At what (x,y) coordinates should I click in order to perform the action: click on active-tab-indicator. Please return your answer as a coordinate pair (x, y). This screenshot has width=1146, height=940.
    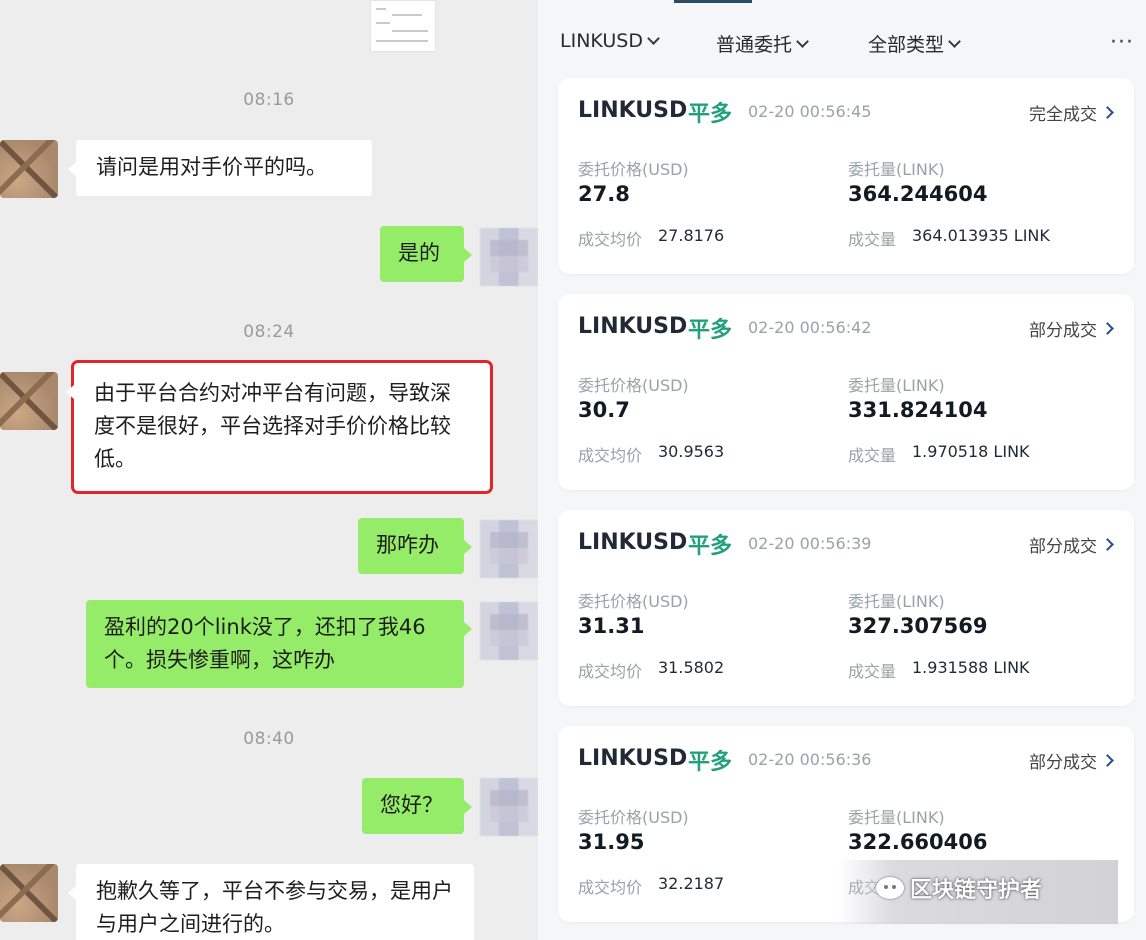
    Looking at the image, I should click on (713, 1).